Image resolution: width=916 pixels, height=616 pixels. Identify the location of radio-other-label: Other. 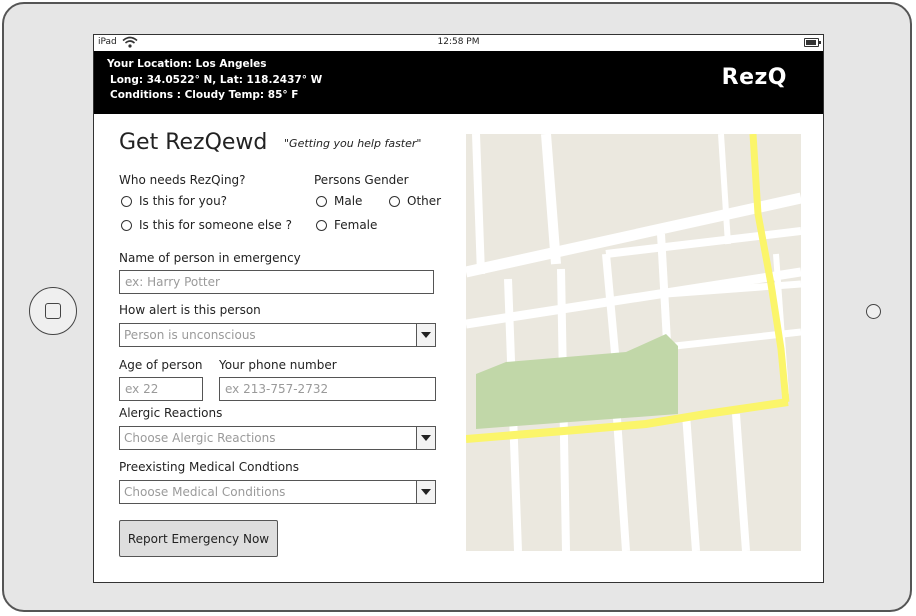
(424, 201).